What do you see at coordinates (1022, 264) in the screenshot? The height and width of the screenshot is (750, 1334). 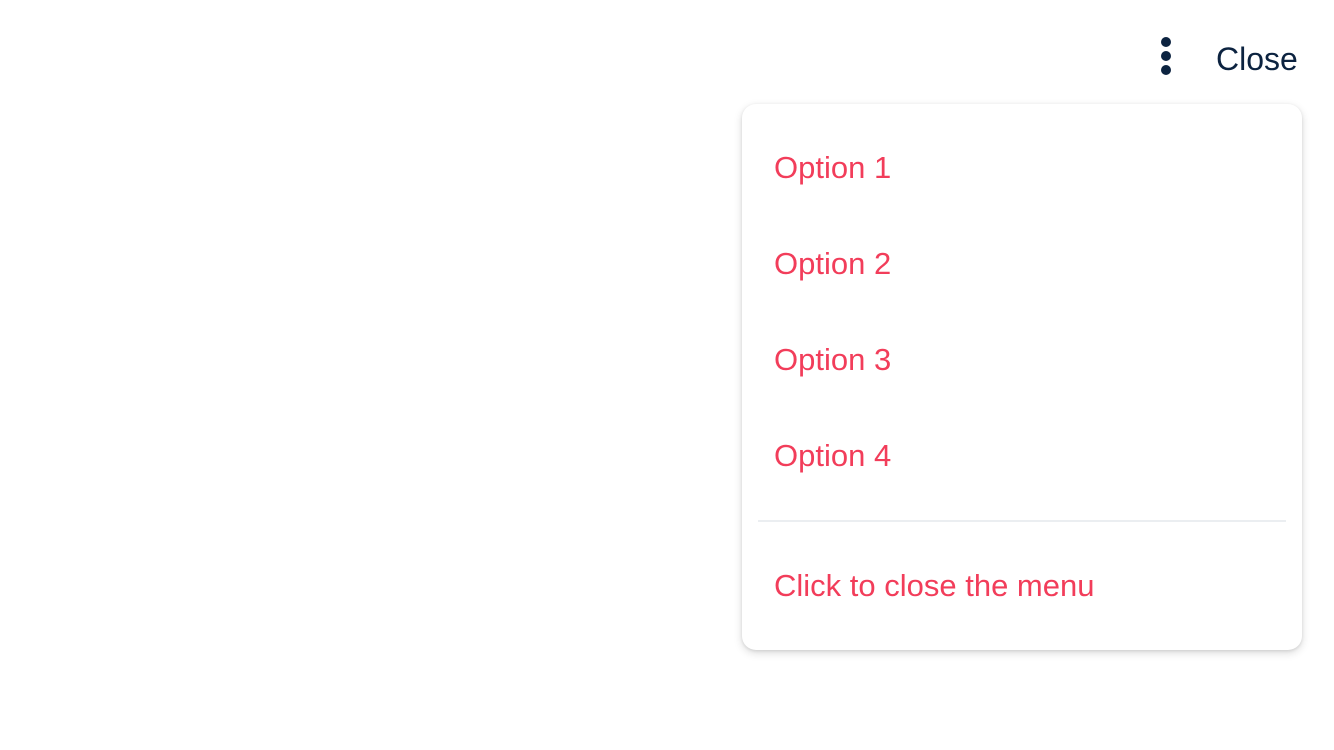 I see `menu-item-option-2: Option 2` at bounding box center [1022, 264].